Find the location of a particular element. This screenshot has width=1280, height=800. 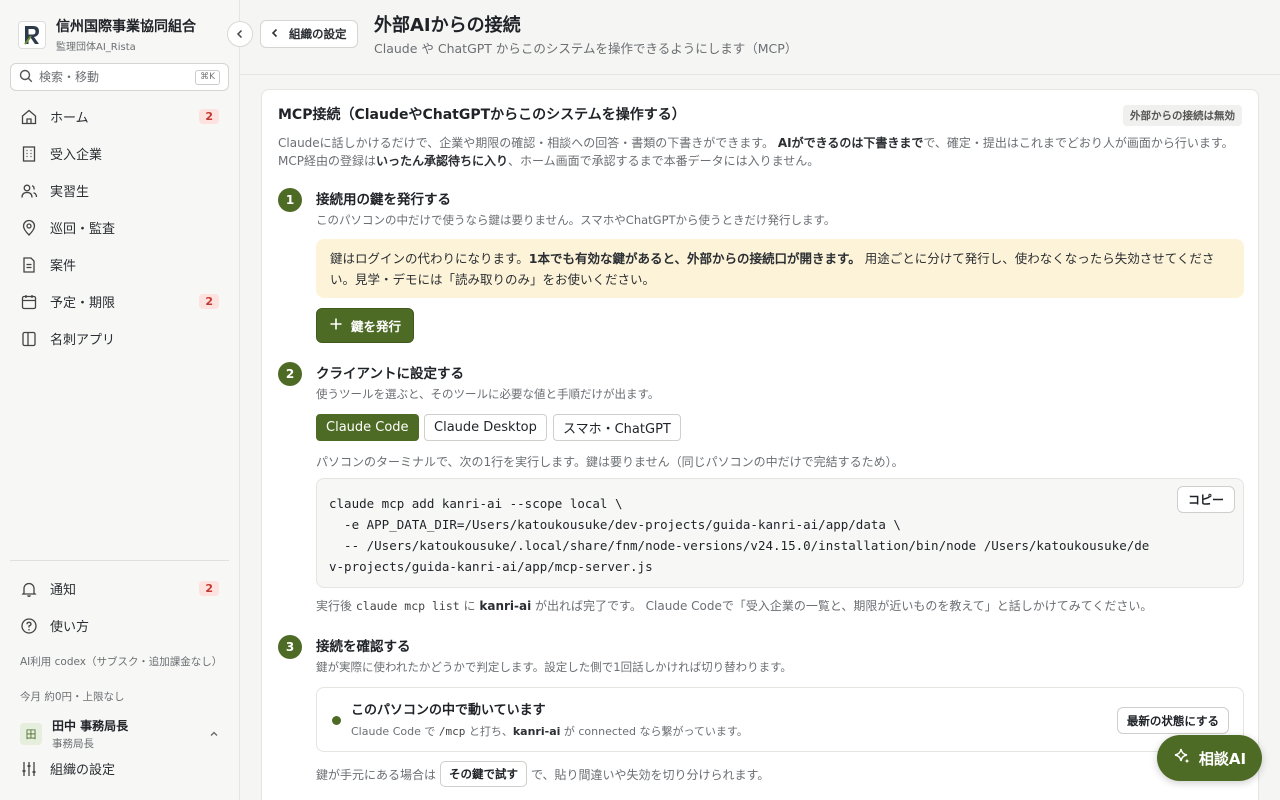

collapse-sidebar-button is located at coordinates (240, 34).